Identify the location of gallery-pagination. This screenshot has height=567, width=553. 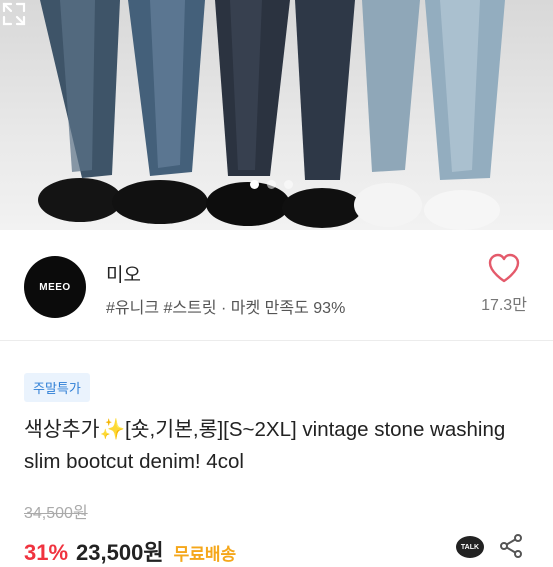
(271, 184).